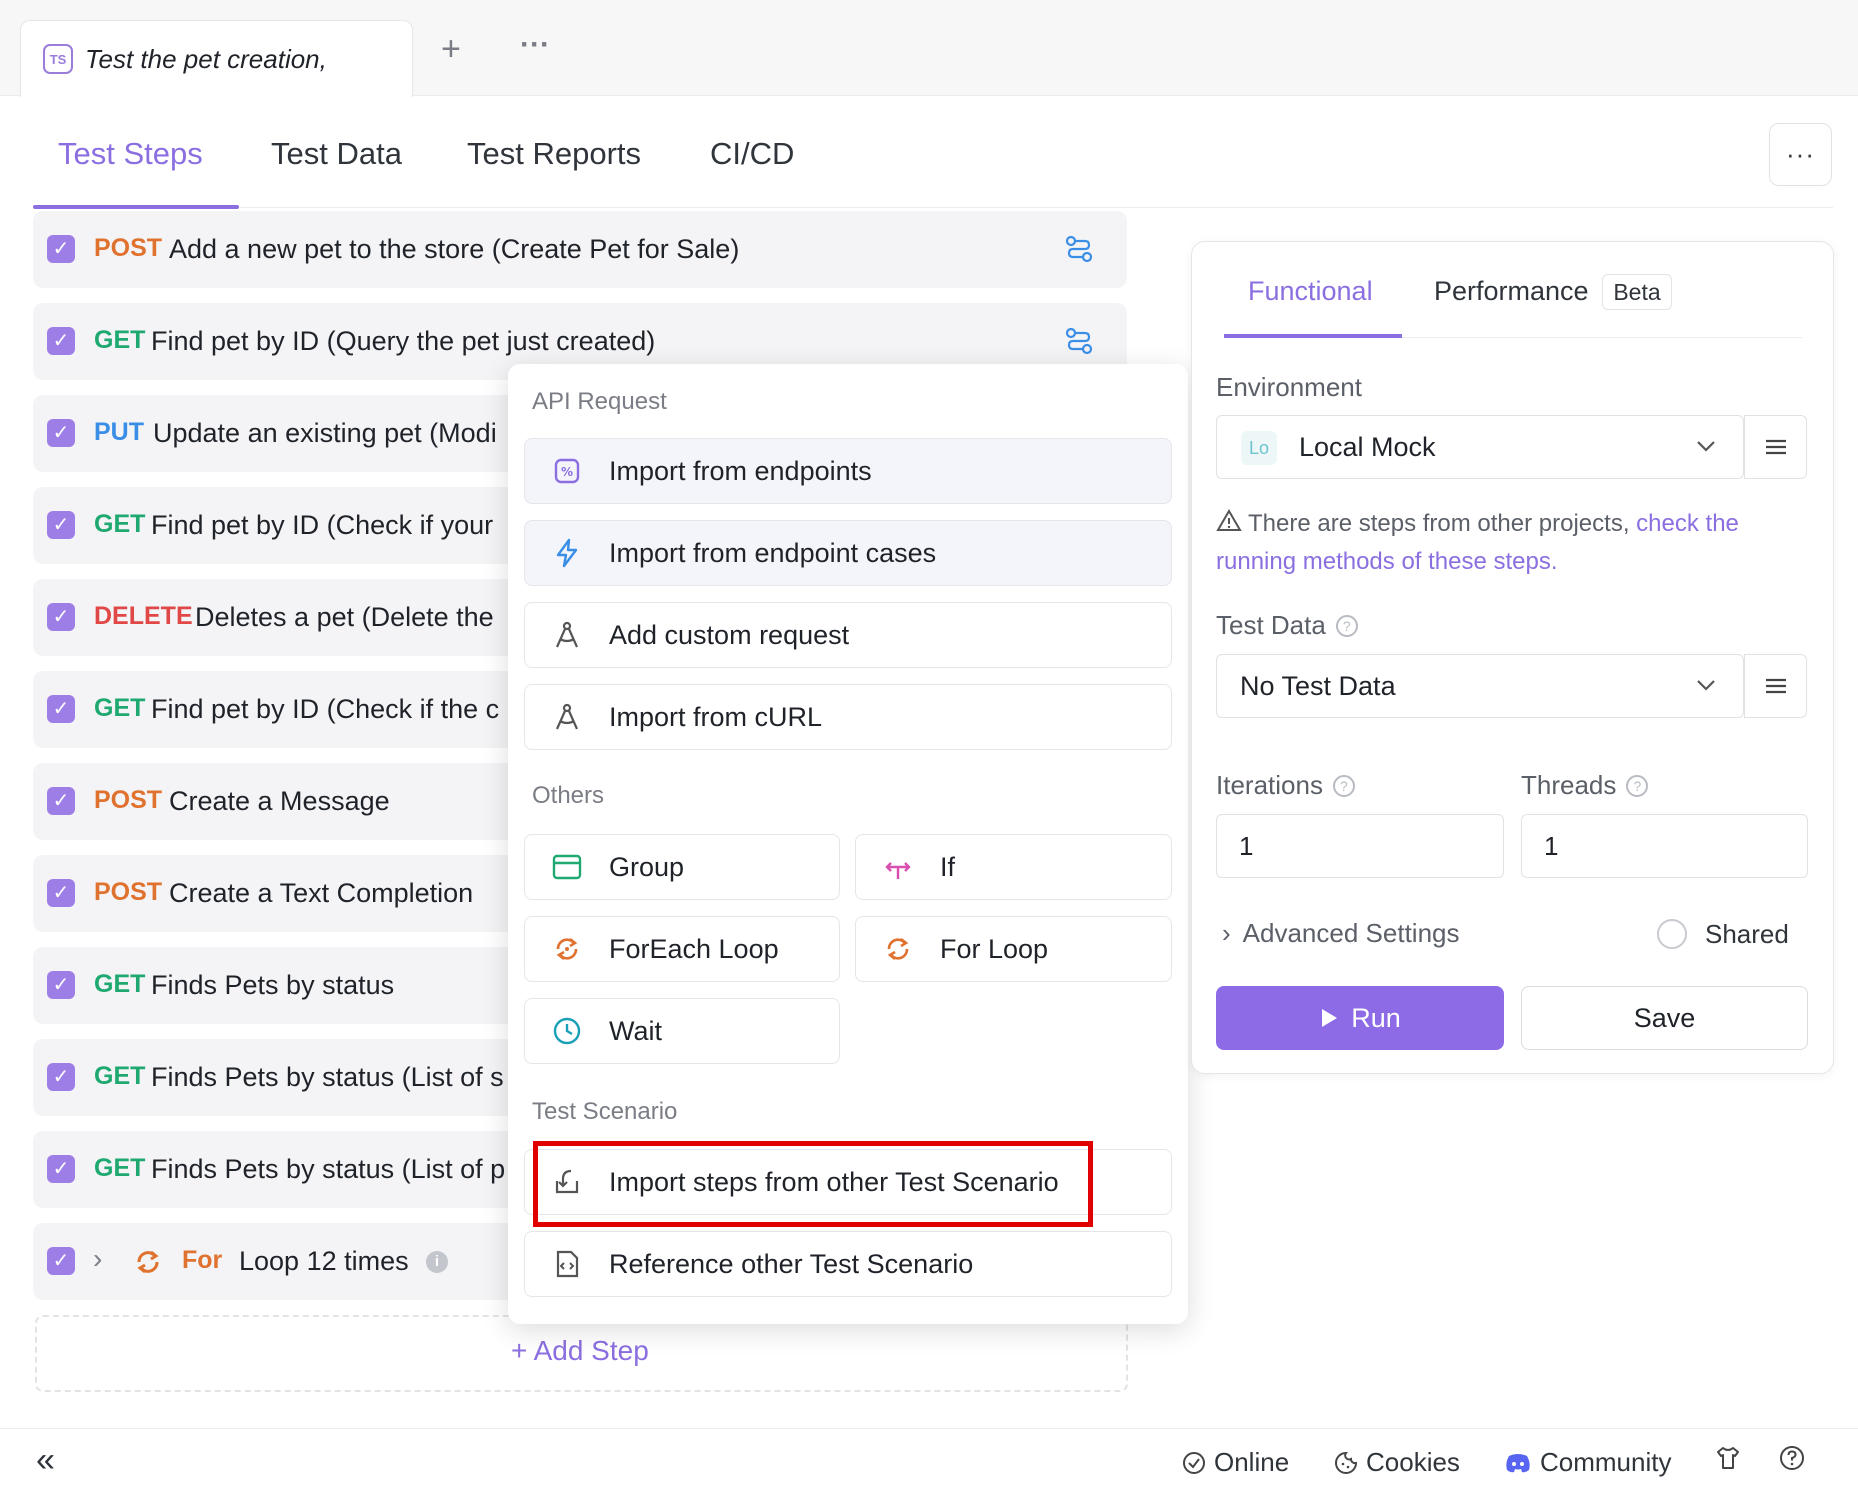 This screenshot has width=1858, height=1490. What do you see at coordinates (1313, 336) in the screenshot?
I see `active-tab-indicator` at bounding box center [1313, 336].